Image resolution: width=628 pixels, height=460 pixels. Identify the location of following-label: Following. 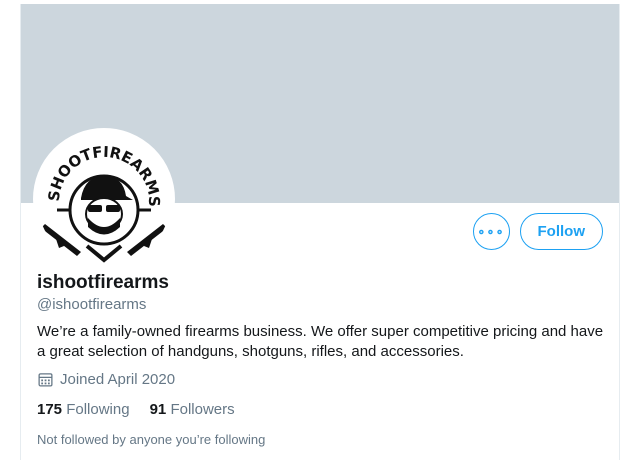
(98, 409).